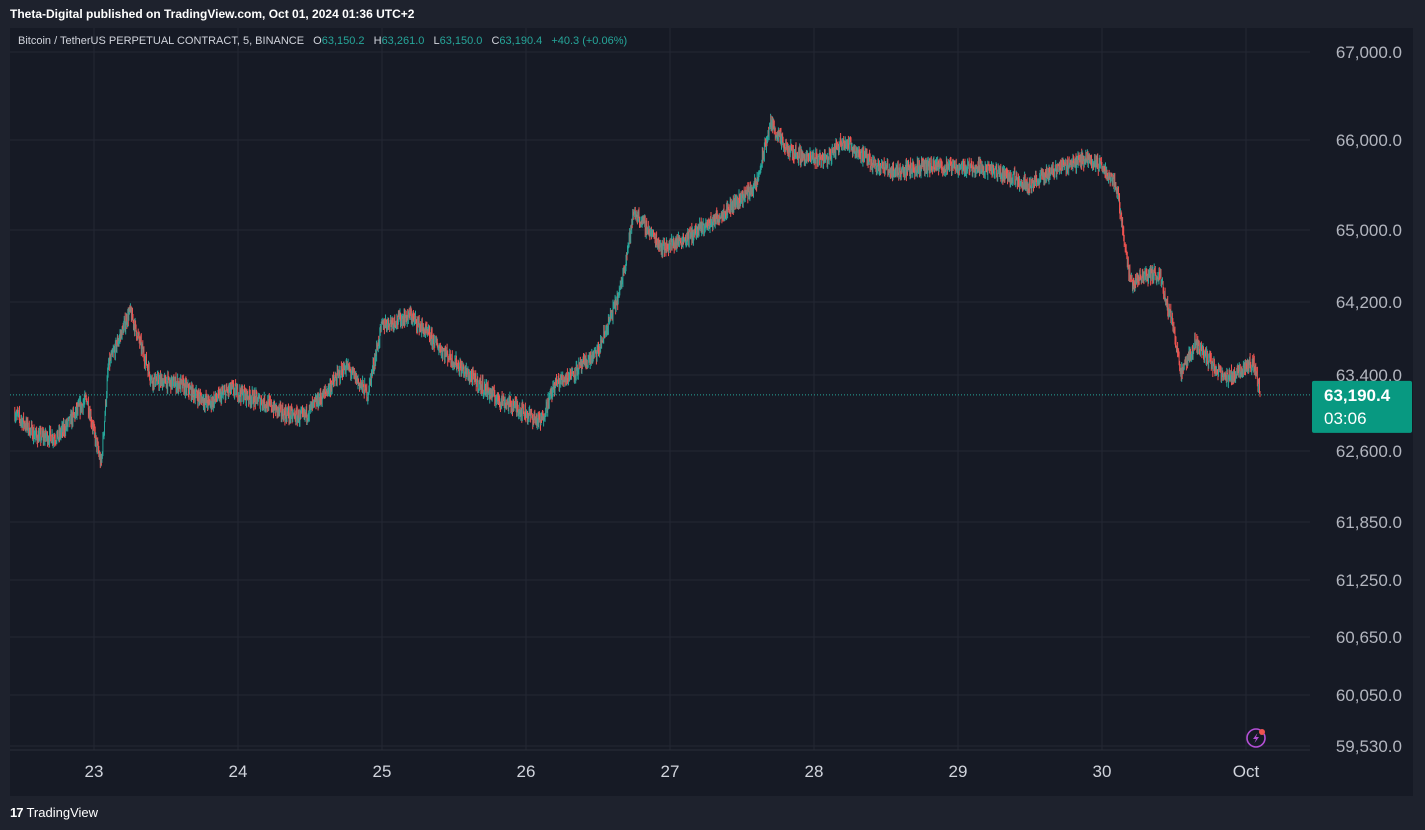 This screenshot has height=830, width=1425. I want to click on x-tick-label: 28, so click(814, 771).